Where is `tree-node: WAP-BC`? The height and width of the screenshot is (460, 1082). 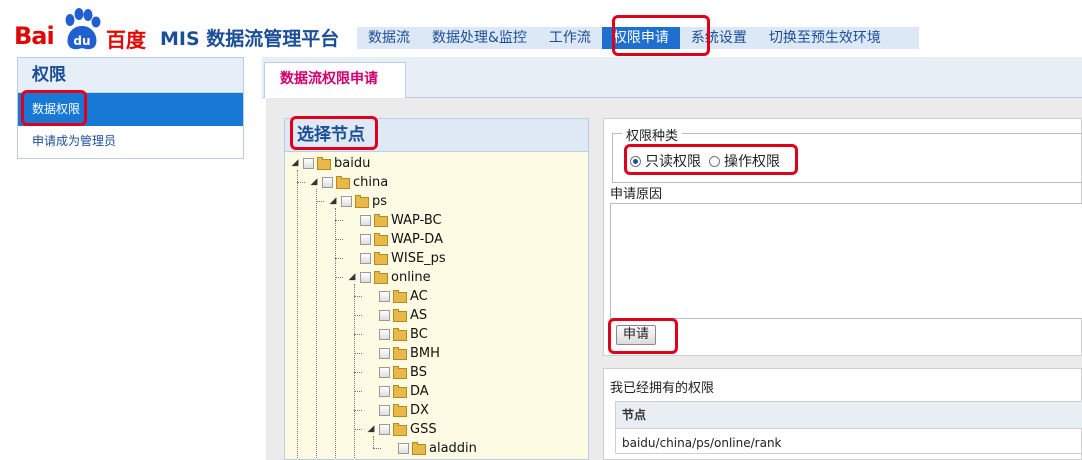 tree-node: WAP-BC is located at coordinates (394, 220).